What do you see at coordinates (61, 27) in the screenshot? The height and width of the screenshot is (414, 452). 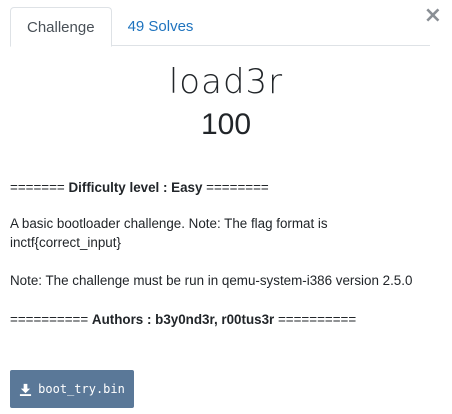 I see `tab-challenge: Challenge` at bounding box center [61, 27].